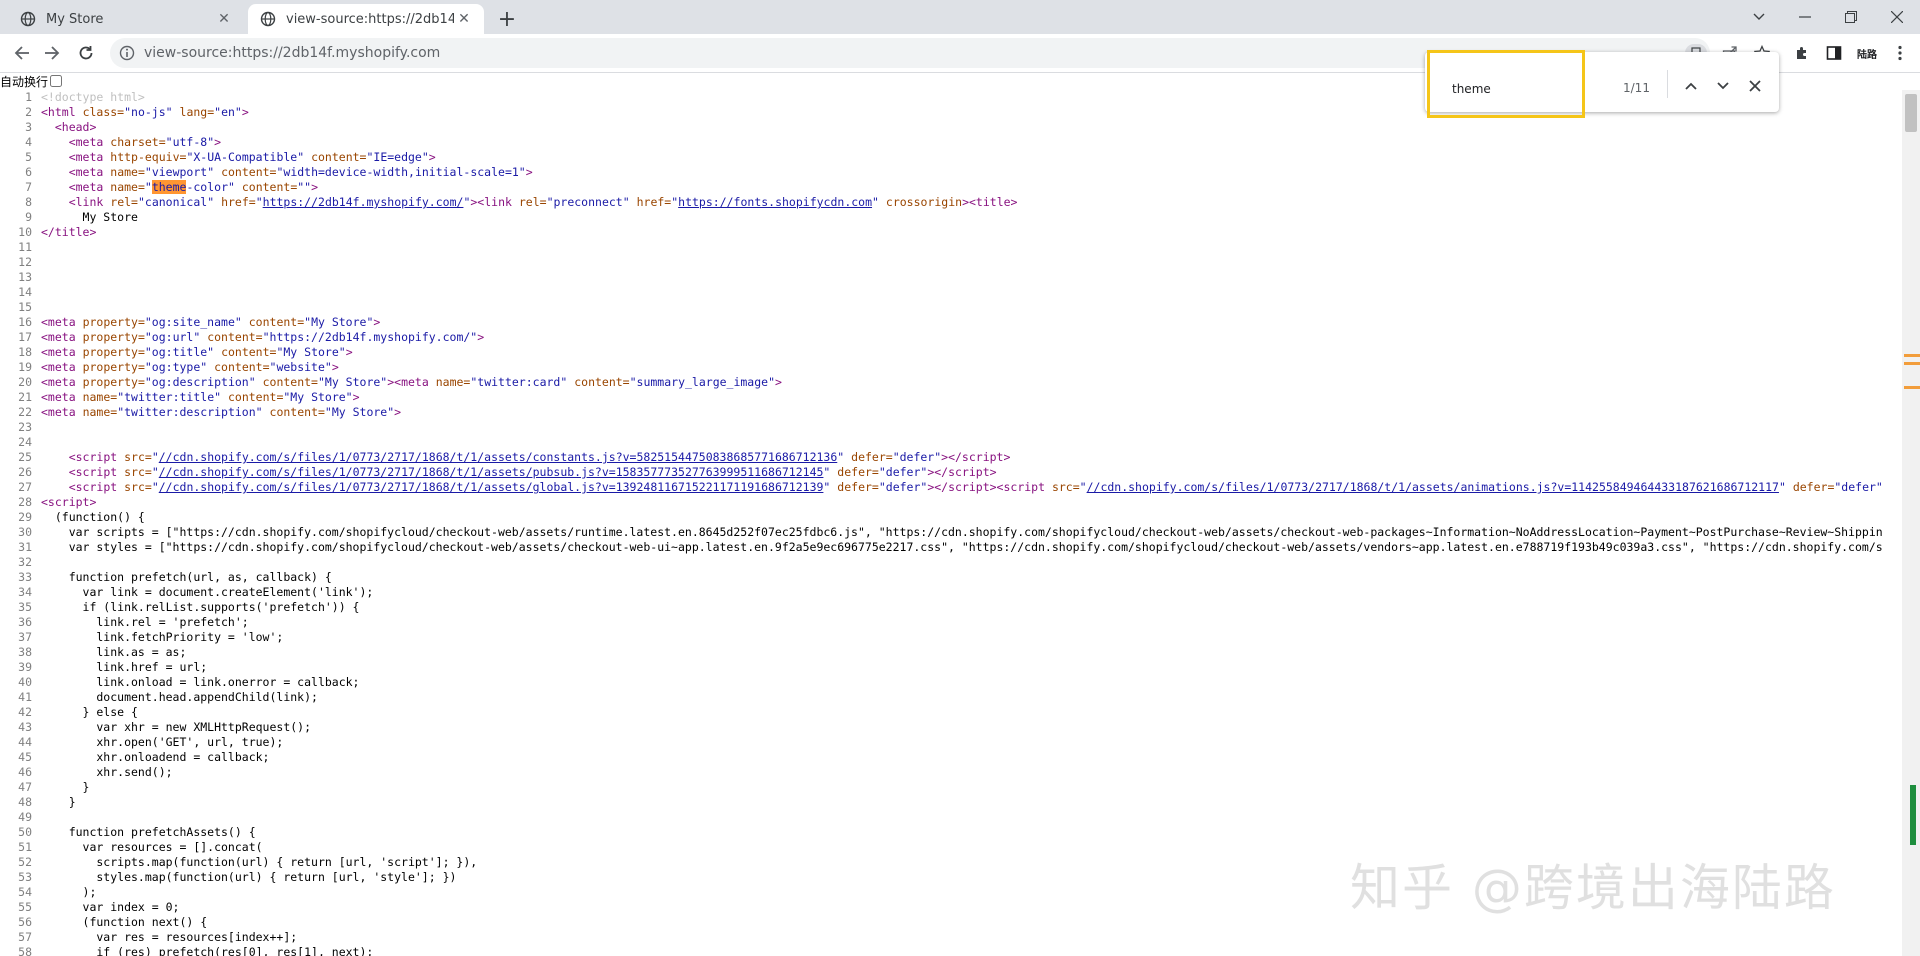  I want to click on line-wrap-checkbox, so click(56, 81).